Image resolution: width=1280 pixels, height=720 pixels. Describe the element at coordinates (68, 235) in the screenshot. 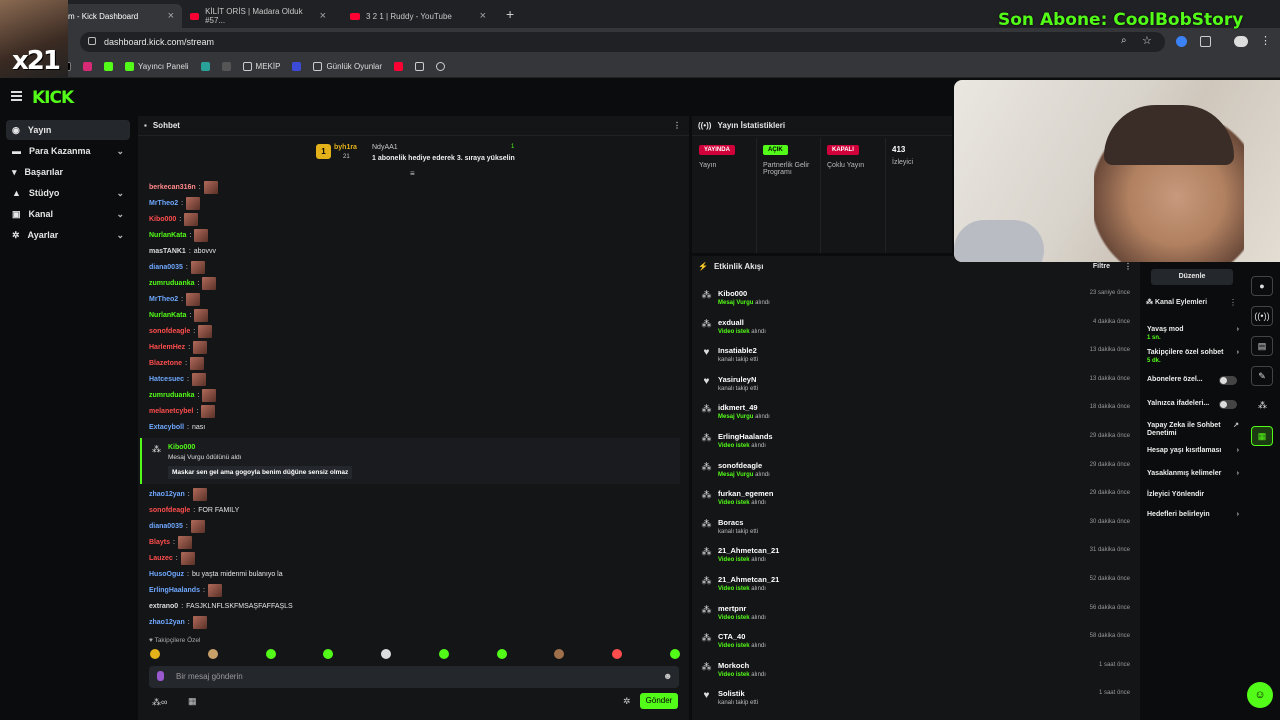

I see `sidebar-item-ayarlar: ✲ Ayarlar ⌄` at that location.